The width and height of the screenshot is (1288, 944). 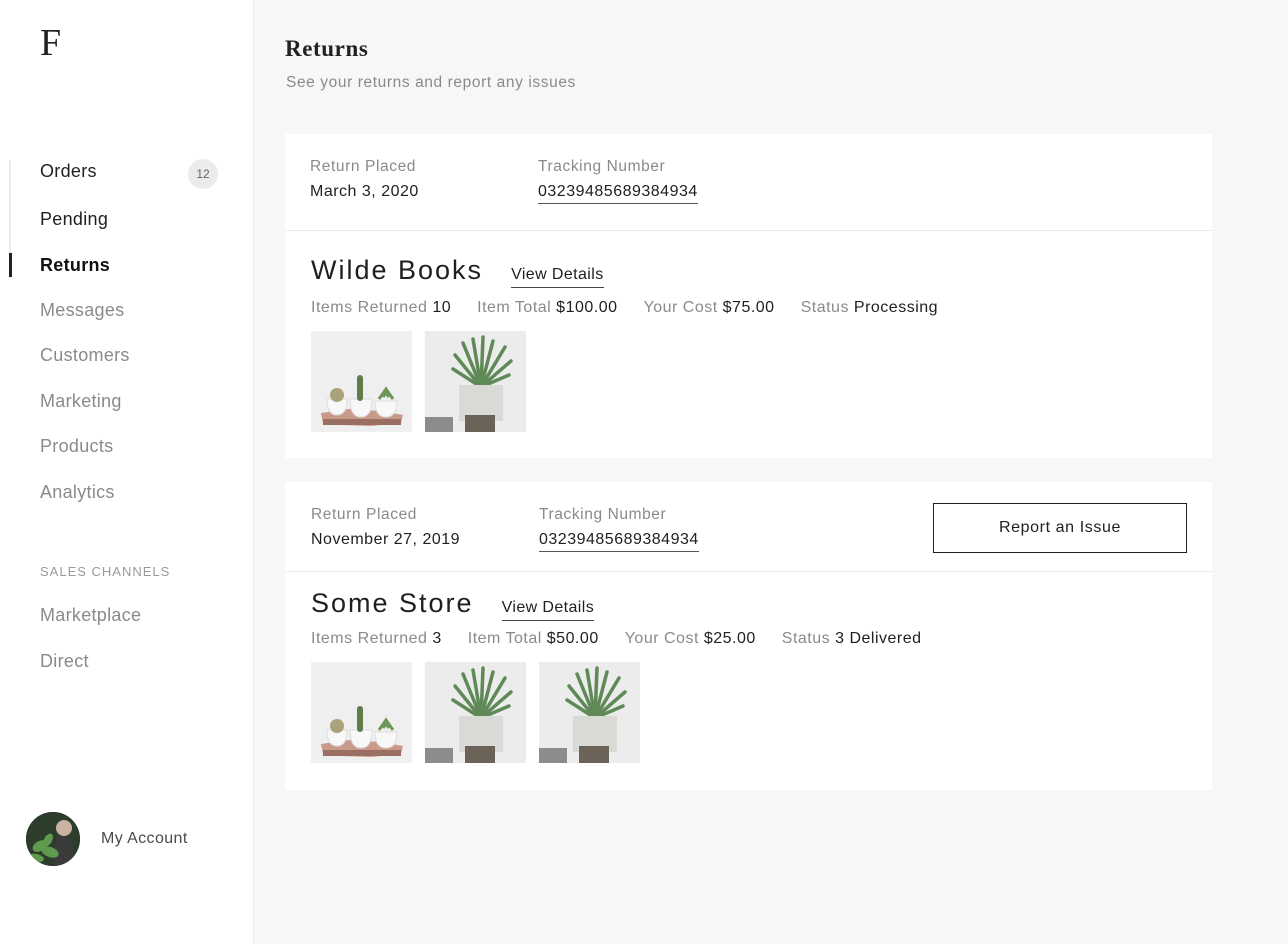 What do you see at coordinates (10, 265) in the screenshot?
I see `nav-active-indicator` at bounding box center [10, 265].